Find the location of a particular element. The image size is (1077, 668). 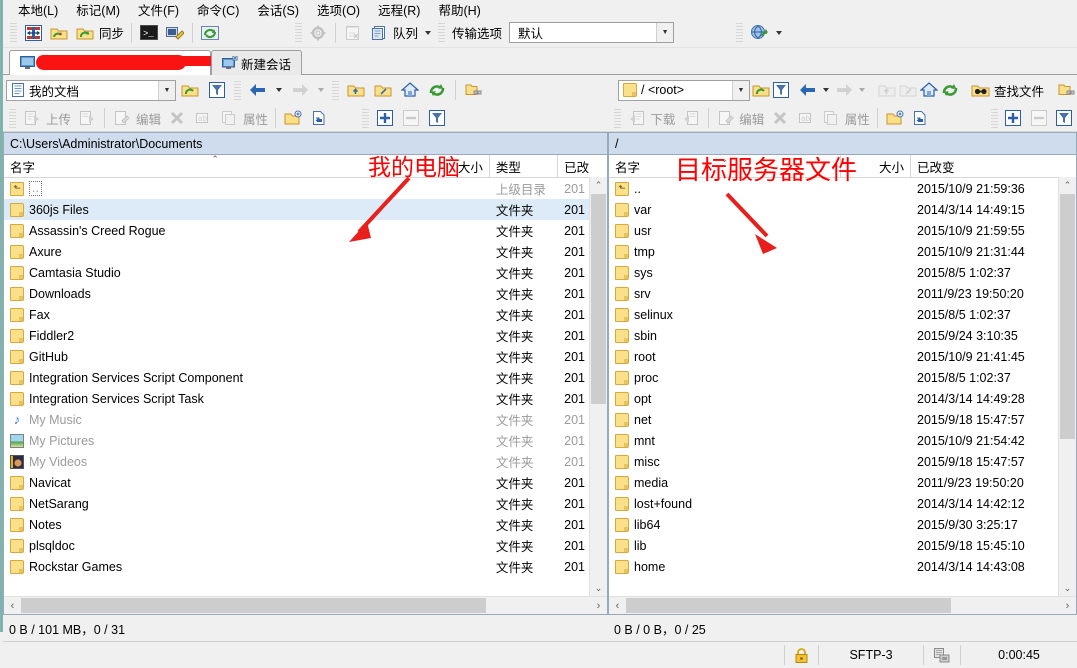

table-row: proc 2015/8/5 1:02:37 is located at coordinates (842, 377).